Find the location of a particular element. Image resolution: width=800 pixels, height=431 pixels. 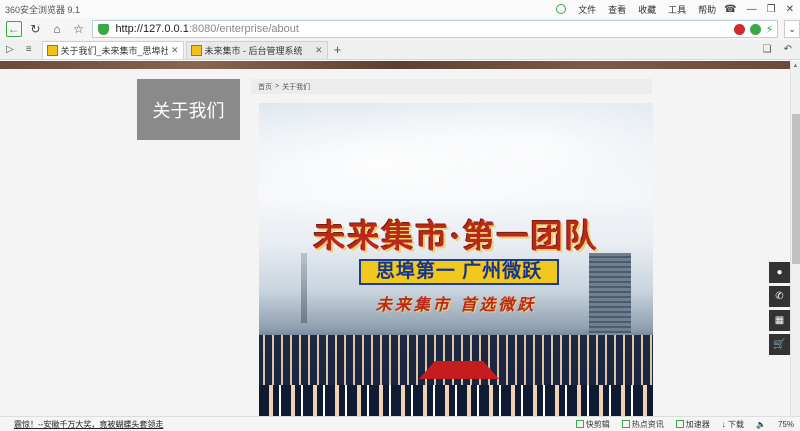

undo-close-icon: ↶ is located at coordinates (788, 49).